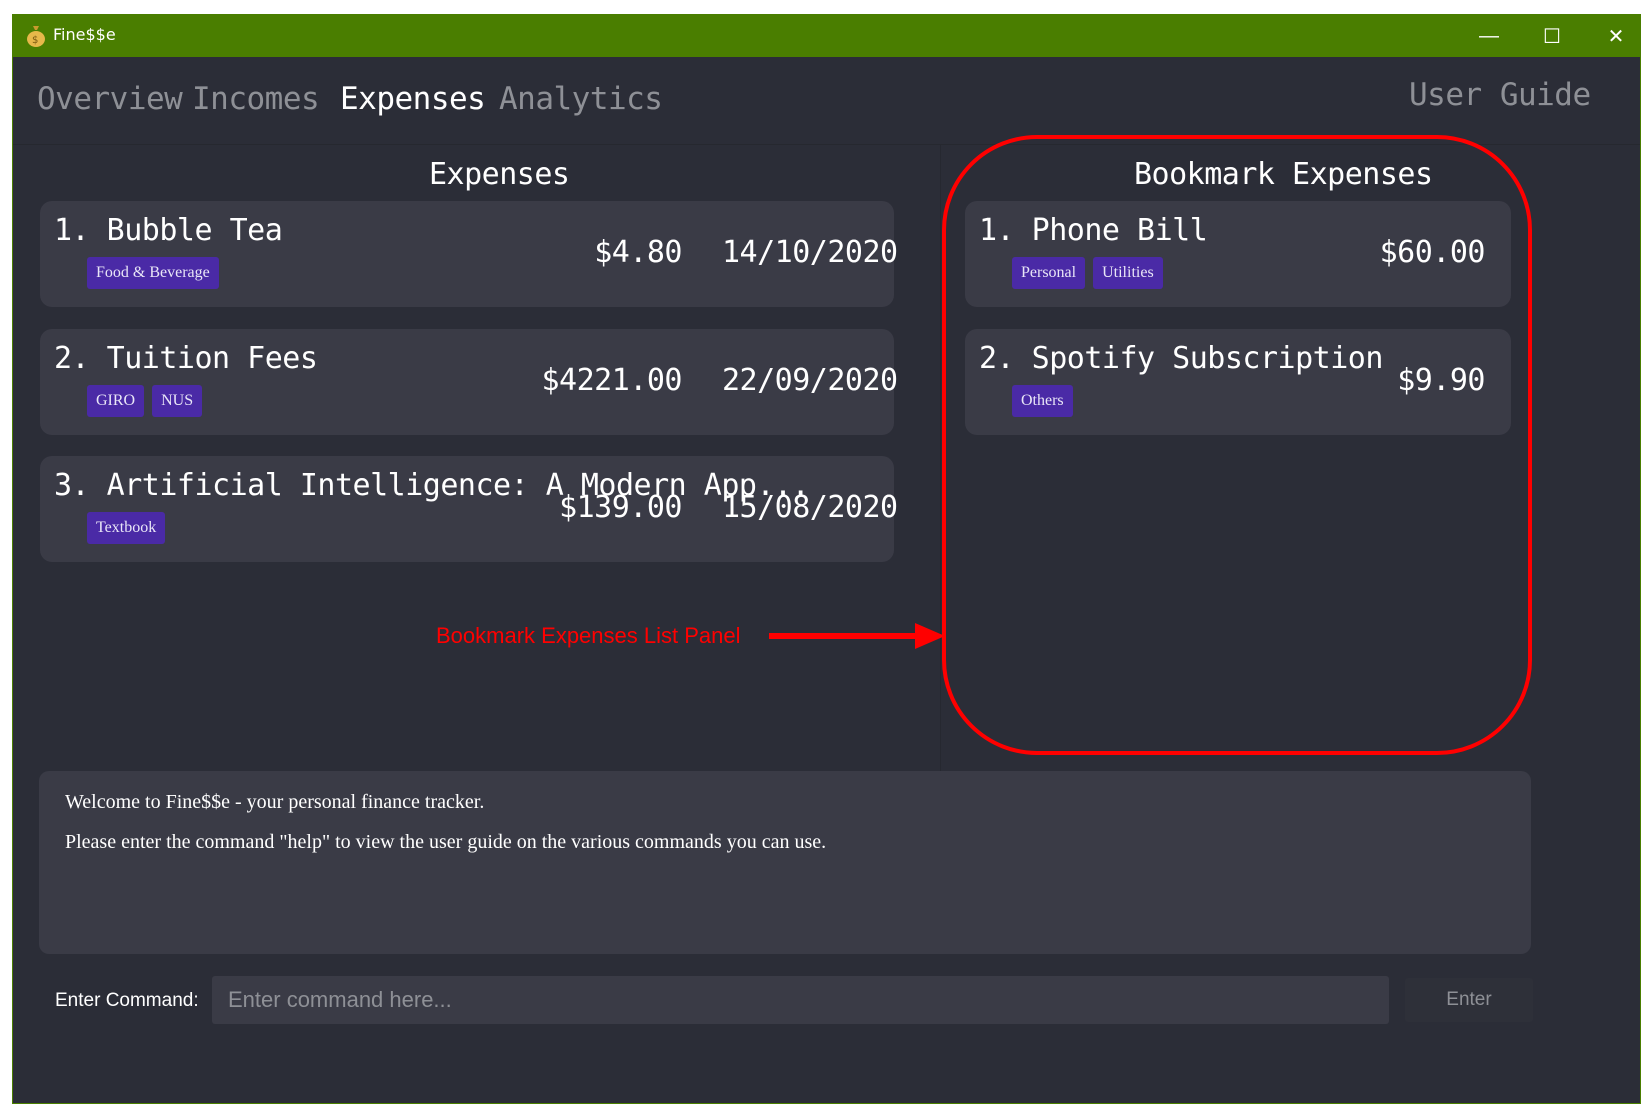 Image resolution: width=1652 pixels, height=1112 pixels. Describe the element at coordinates (800, 1000) in the screenshot. I see `command-input` at that location.